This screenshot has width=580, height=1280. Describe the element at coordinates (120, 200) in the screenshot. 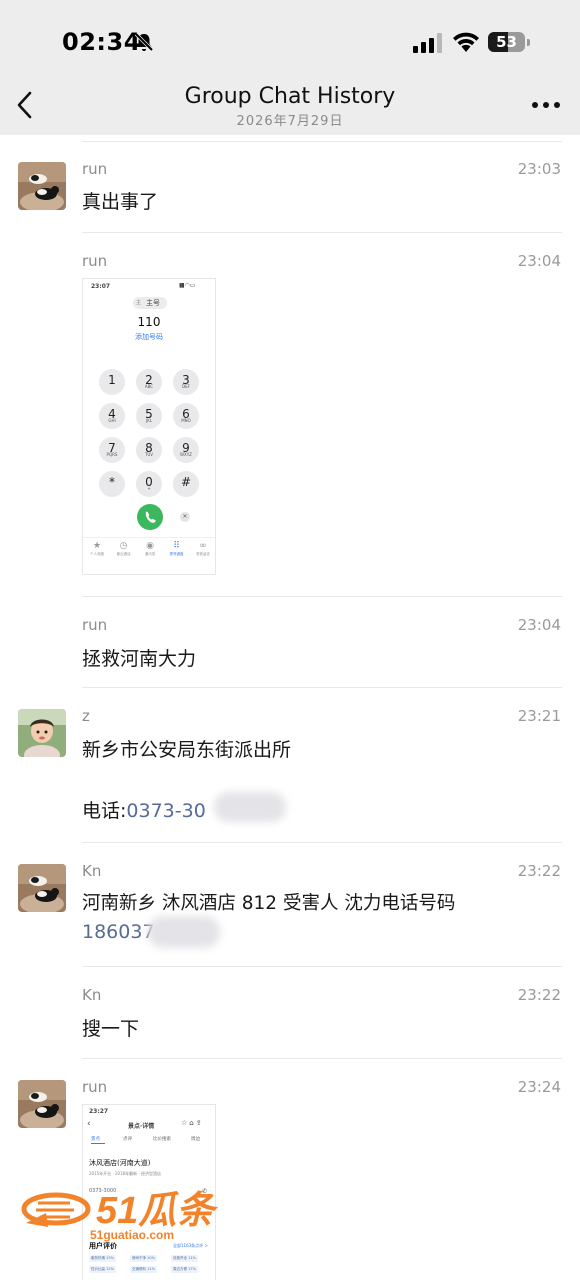

I see `message-text: 真出事了` at that location.